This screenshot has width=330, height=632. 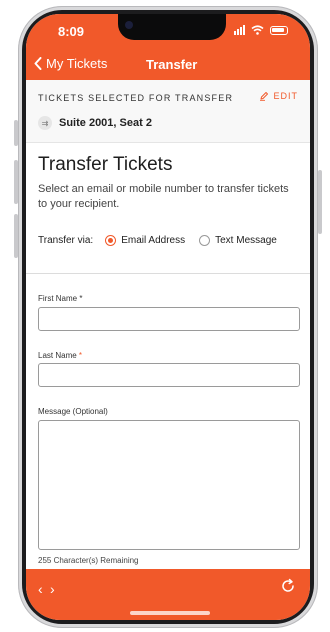 I want to click on notch, so click(x=172, y=27).